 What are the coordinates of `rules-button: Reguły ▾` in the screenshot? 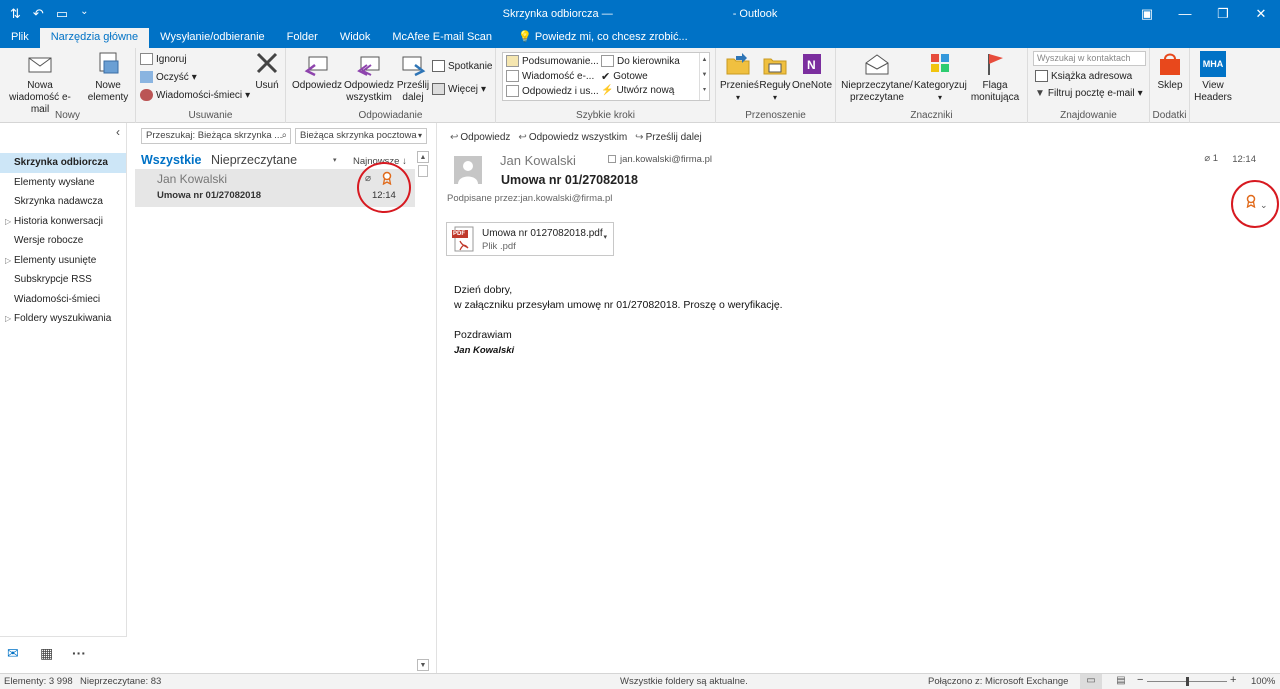 It's located at (775, 77).